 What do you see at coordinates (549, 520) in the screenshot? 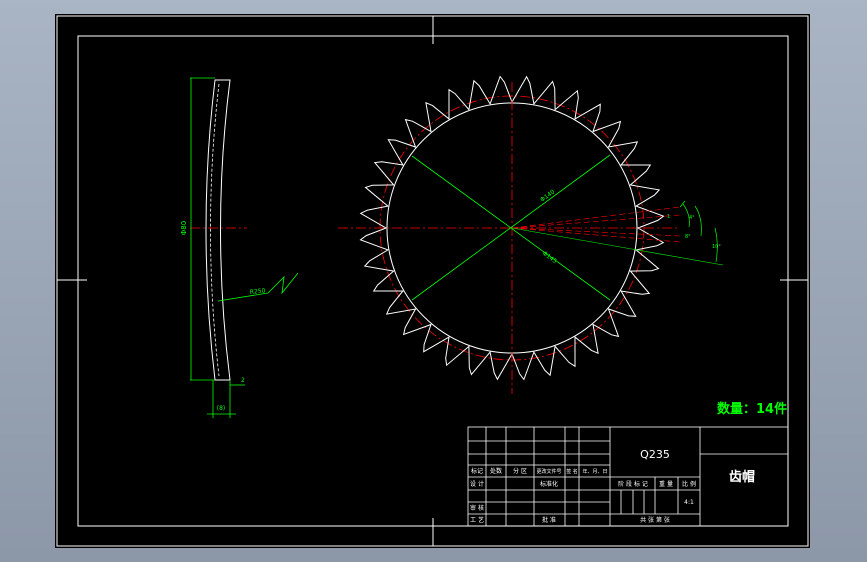
I see `approve-label: 批 准` at bounding box center [549, 520].